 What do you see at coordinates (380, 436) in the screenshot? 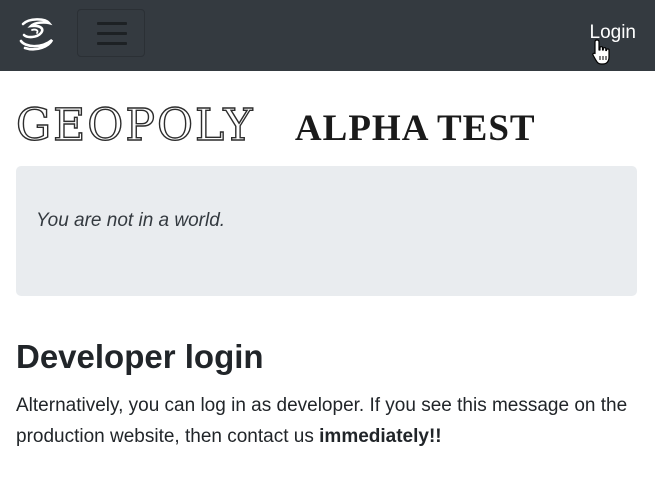
I see `developer-login-emphasis: immediately!!` at bounding box center [380, 436].